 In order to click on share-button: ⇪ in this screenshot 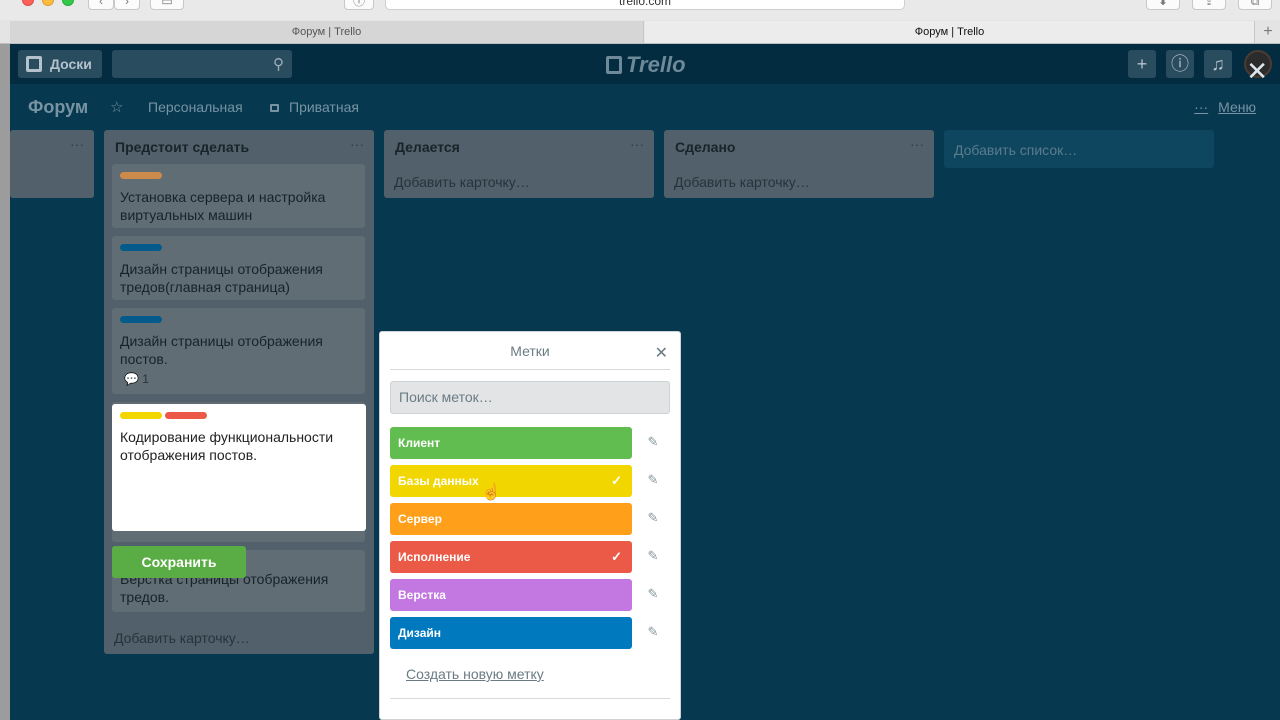, I will do `click(1209, 5)`.